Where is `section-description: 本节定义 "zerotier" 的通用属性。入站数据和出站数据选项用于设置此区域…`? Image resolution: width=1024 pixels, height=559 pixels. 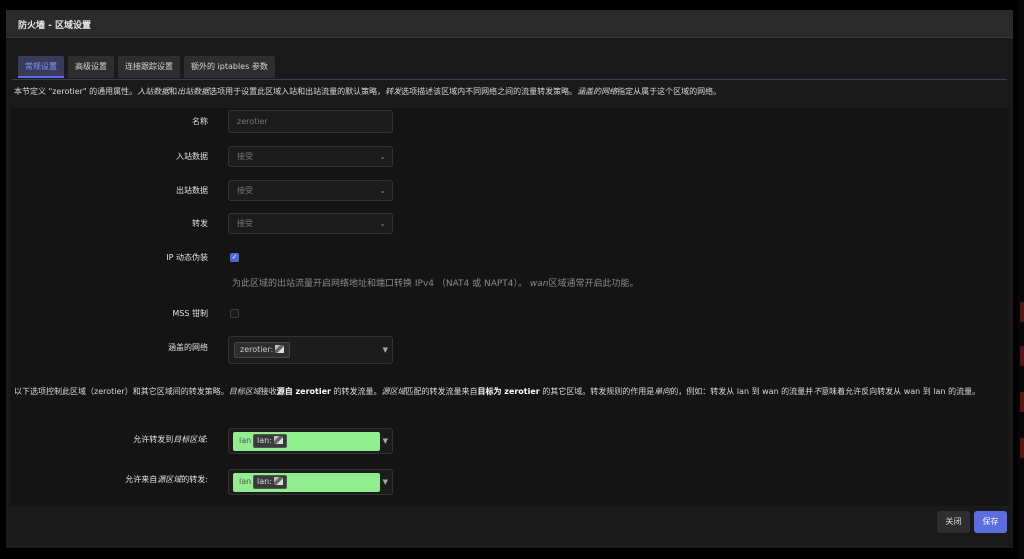 section-description: 本节定义 "zerotier" 的通用属性。入站数据和出站数据选项用于设置此区域… is located at coordinates (368, 91).